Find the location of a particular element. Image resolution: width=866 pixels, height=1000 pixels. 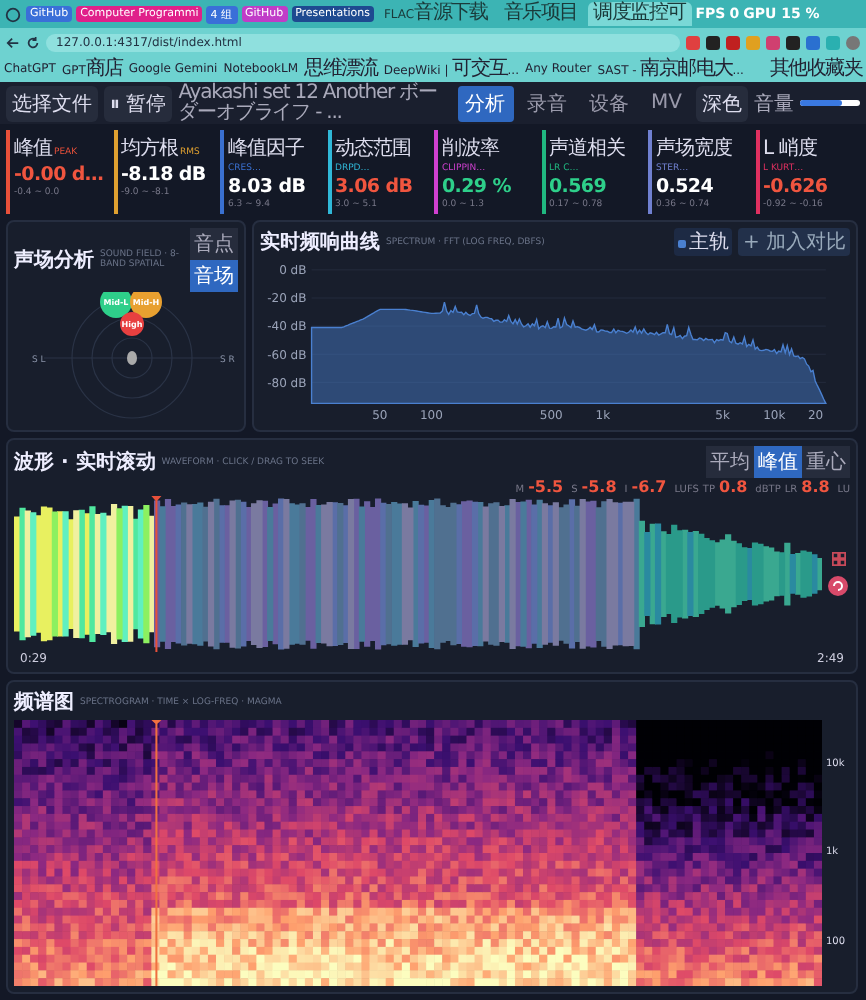

metric-value: 0.569 is located at coordinates (579, 187).